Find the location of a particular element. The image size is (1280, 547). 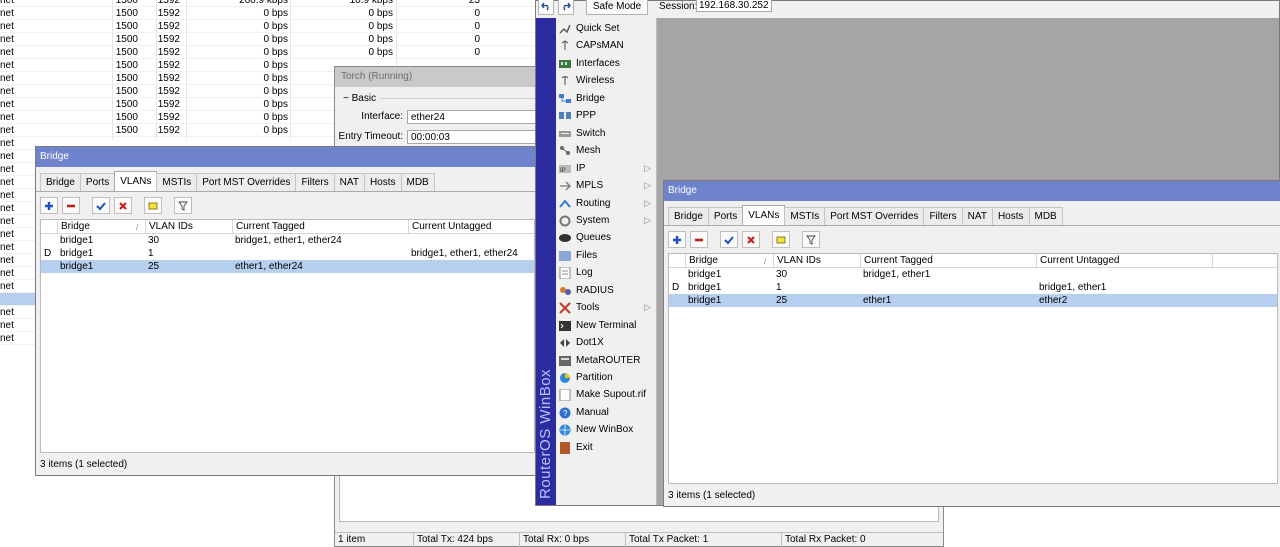

menu-item-metarouter: MetaROUTER is located at coordinates (606, 360).